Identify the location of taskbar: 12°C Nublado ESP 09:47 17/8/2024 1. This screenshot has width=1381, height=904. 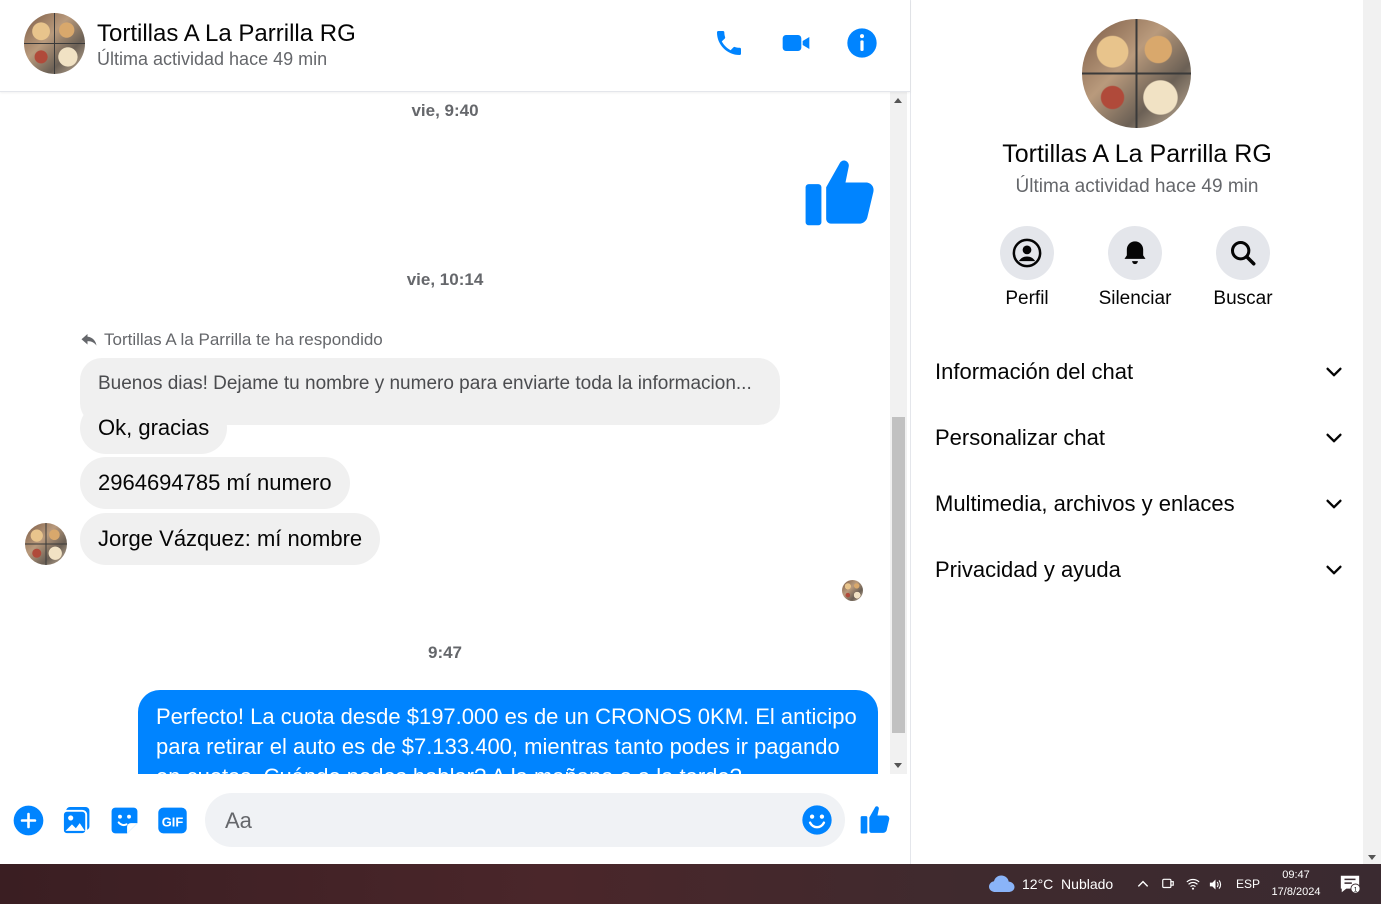
(690, 884).